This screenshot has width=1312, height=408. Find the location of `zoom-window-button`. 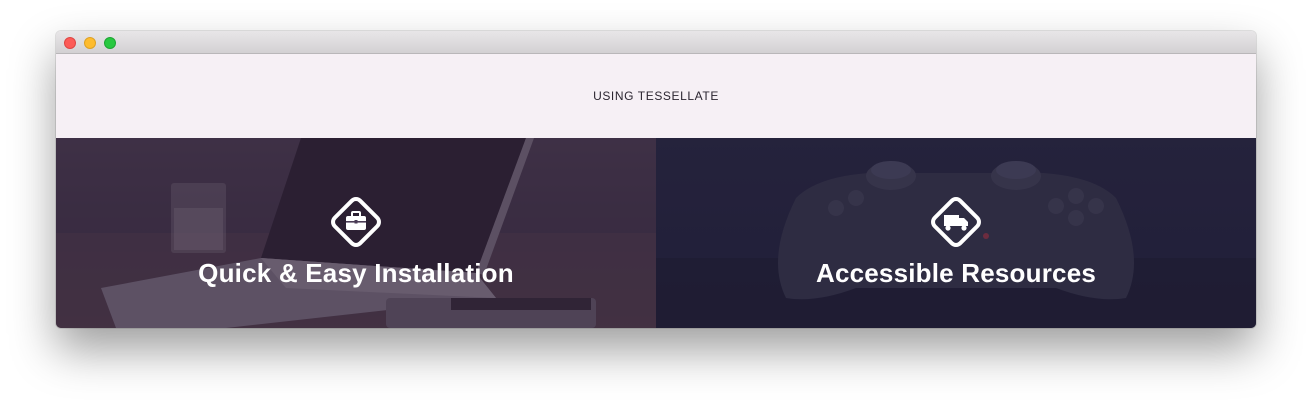

zoom-window-button is located at coordinates (110, 43).